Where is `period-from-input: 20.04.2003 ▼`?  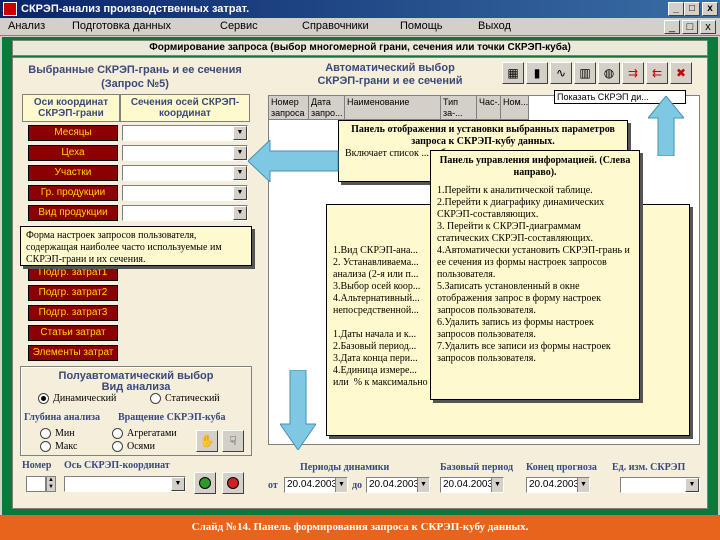
period-from-input: 20.04.2003 ▼ is located at coordinates (316, 485).